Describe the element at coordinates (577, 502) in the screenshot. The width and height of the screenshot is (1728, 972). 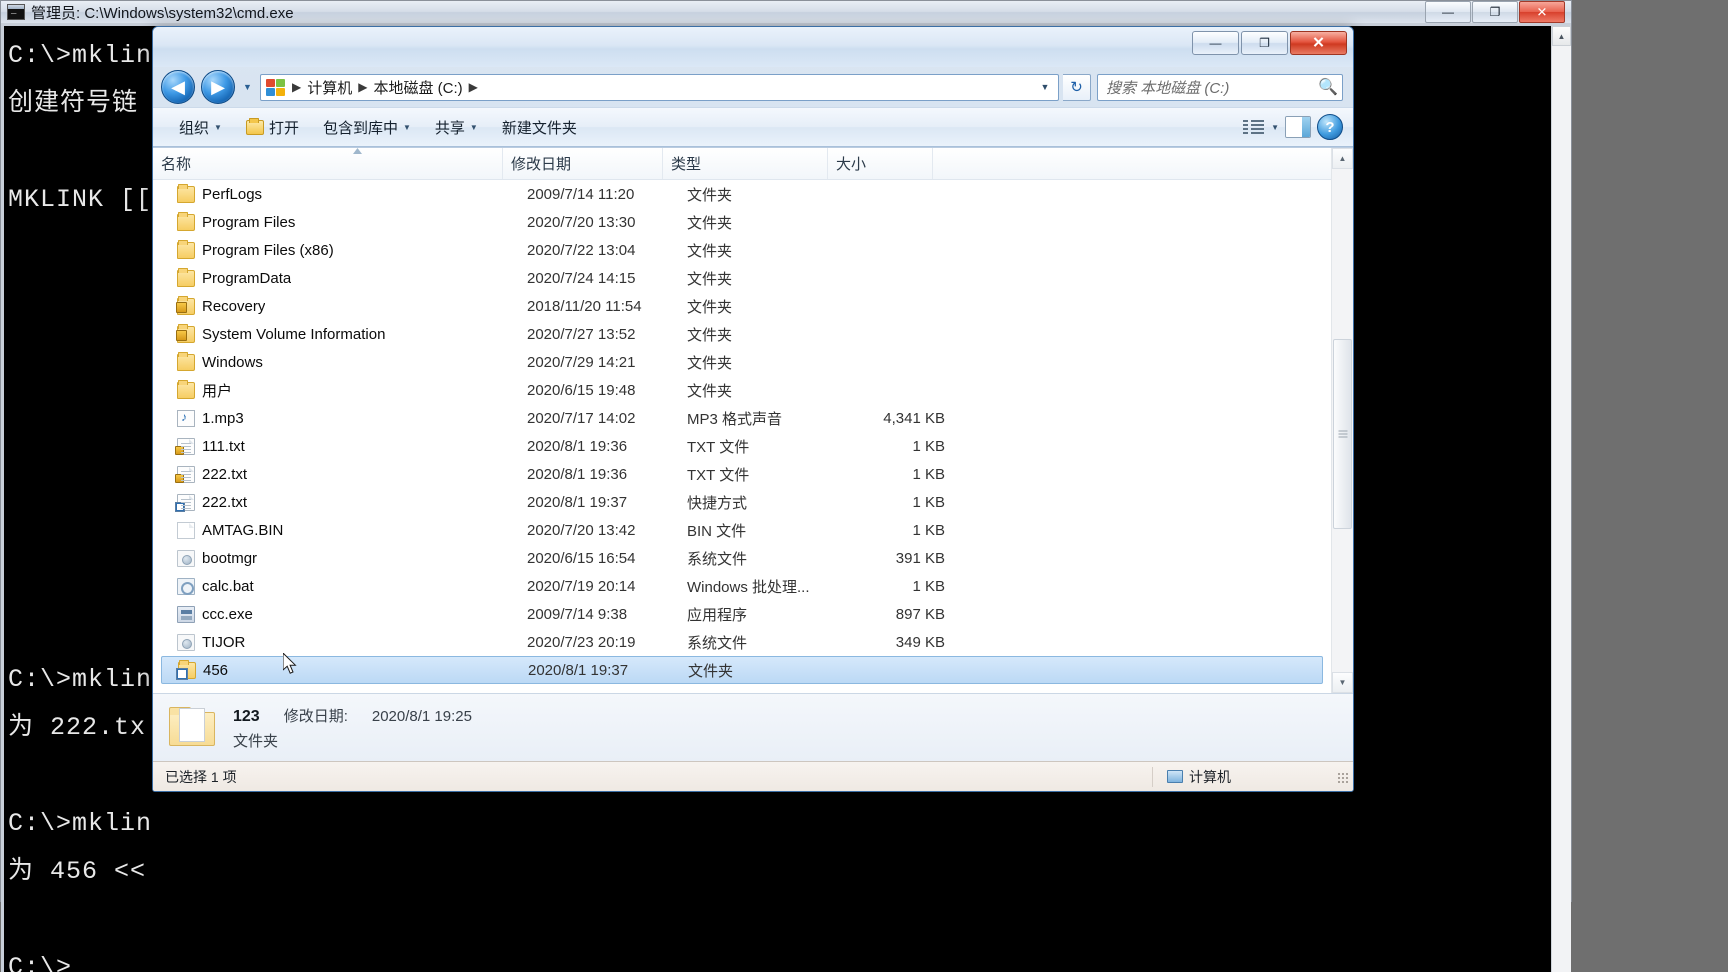
I see `file-date: 2020/8/1 19:37` at that location.